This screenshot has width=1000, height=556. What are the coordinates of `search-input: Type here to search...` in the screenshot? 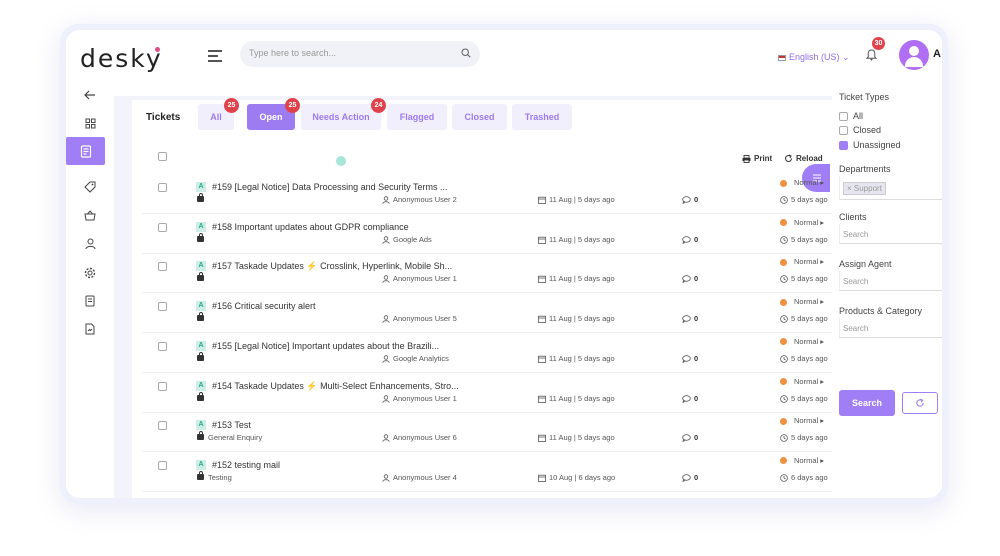 It's located at (360, 54).